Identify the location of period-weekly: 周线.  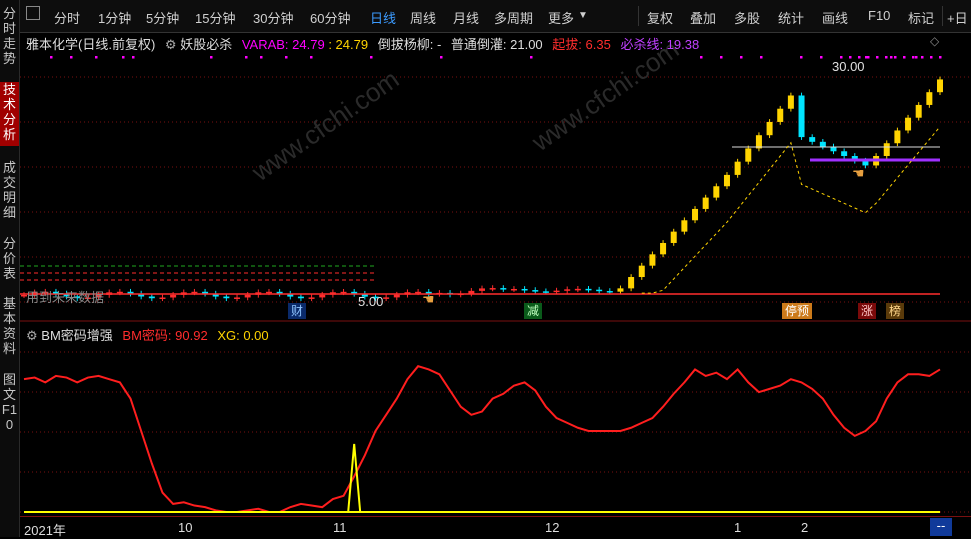
(423, 17).